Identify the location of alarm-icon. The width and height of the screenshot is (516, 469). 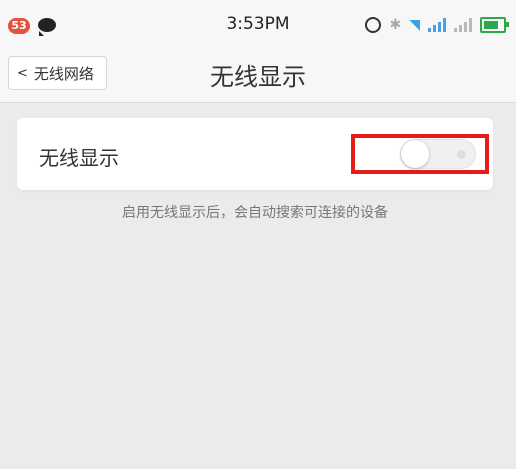
(373, 25).